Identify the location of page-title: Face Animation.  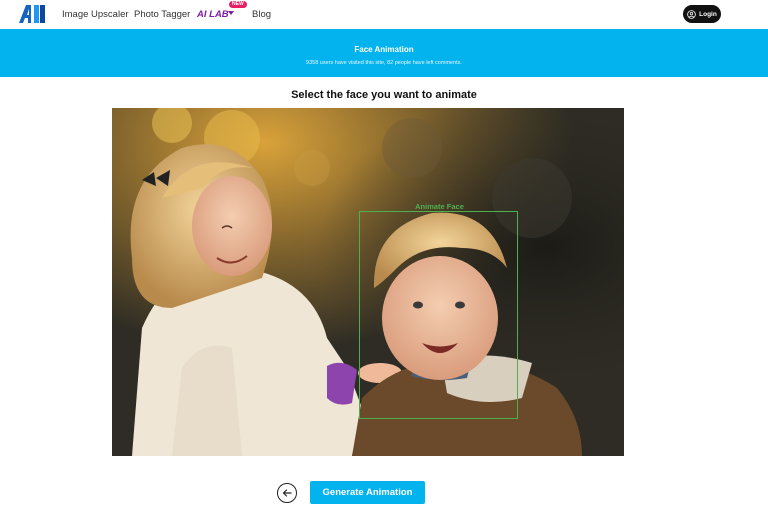
(384, 49).